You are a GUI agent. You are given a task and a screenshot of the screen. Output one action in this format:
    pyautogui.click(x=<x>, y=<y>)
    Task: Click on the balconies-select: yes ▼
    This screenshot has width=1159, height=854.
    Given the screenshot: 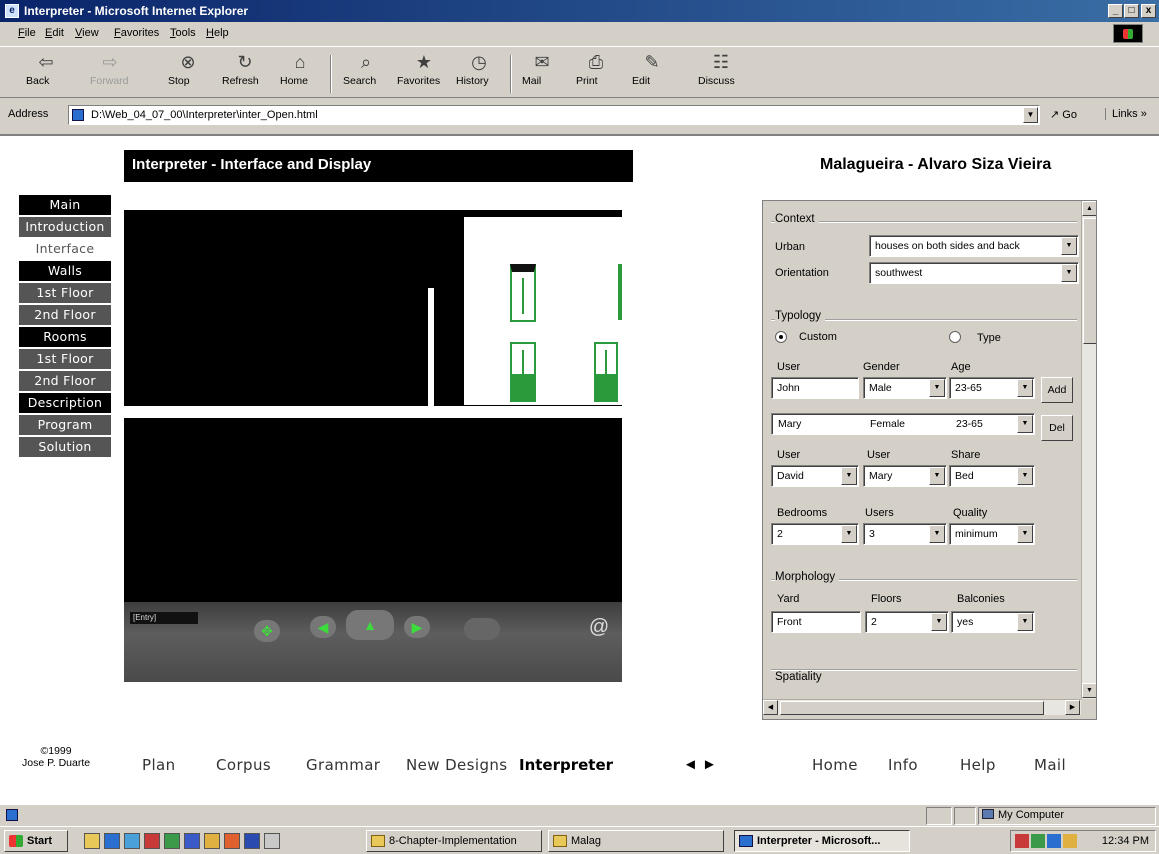 What is the action you would take?
    pyautogui.click(x=993, y=622)
    